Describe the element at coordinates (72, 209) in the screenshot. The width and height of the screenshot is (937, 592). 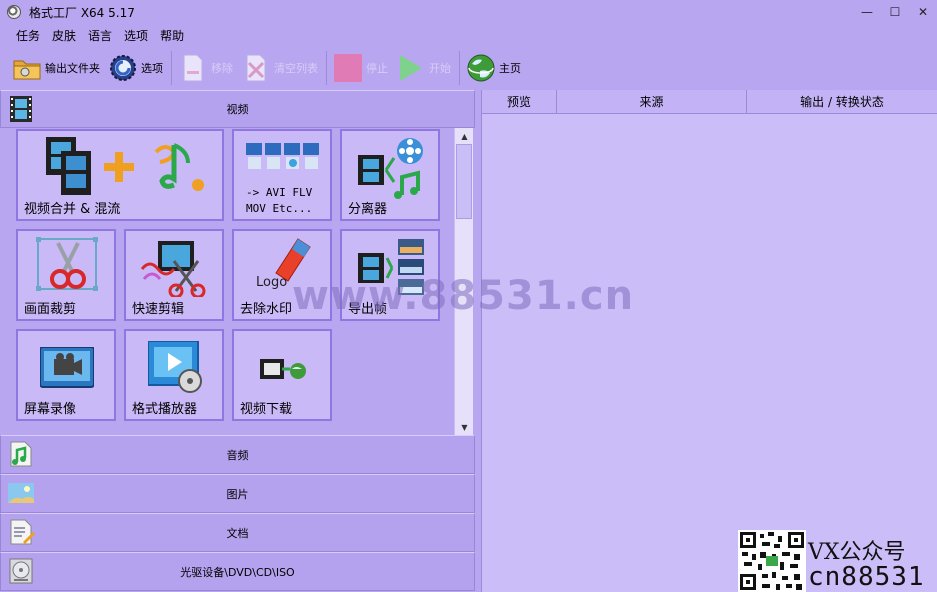
I see `tile-video-merge-label: 视频合并 & 混流` at that location.